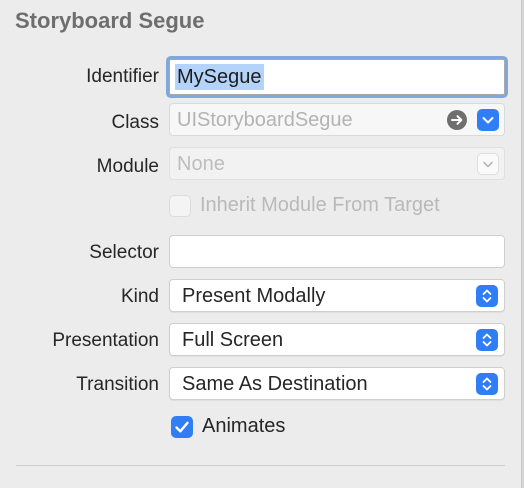 This screenshot has height=488, width=524. What do you see at coordinates (139, 296) in the screenshot?
I see `kind-label: Kind` at bounding box center [139, 296].